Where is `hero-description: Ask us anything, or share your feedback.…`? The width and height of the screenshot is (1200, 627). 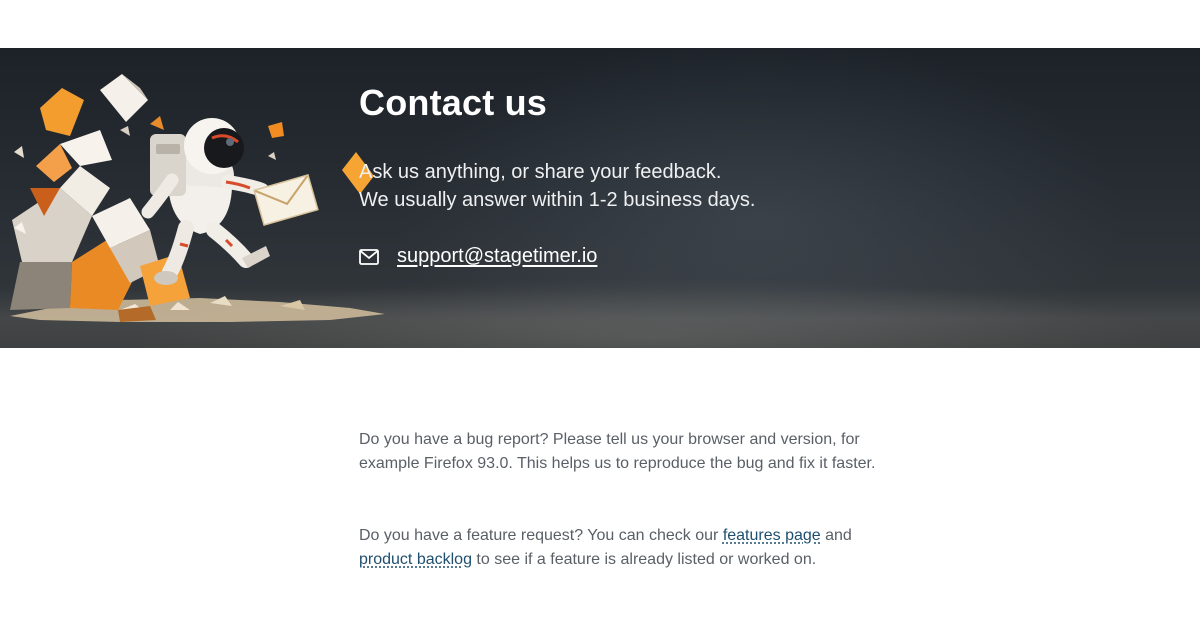
hero-description: Ask us anything, or share your feedback.… is located at coordinates (557, 186).